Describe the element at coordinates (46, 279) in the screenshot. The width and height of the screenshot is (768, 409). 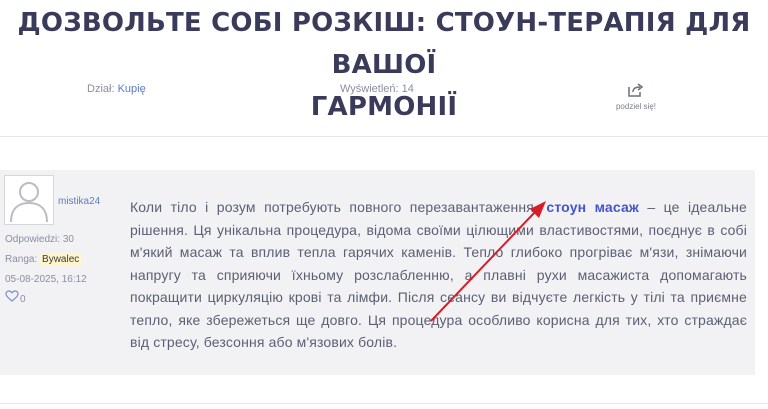
I see `post-date: 05-08-2025, 16:12` at that location.